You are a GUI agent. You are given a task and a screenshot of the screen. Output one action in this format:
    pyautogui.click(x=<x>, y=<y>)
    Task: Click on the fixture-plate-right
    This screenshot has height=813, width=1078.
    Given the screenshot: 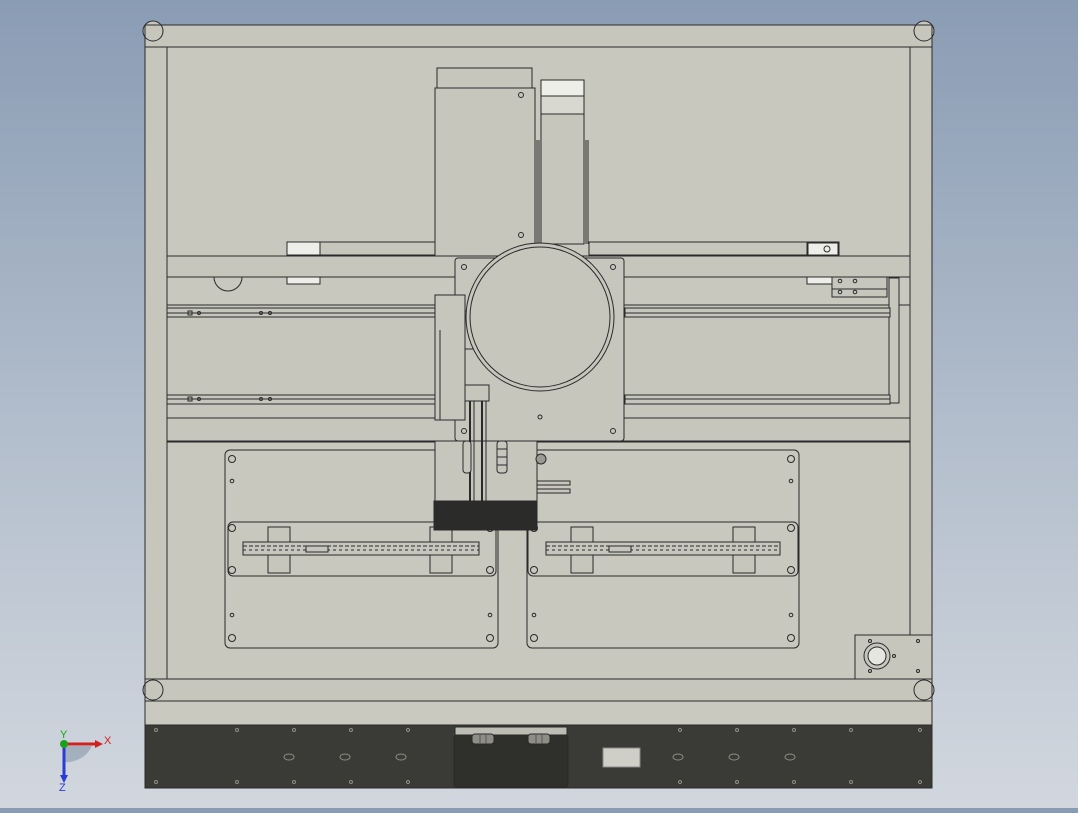 What is the action you would take?
    pyautogui.click(x=663, y=549)
    